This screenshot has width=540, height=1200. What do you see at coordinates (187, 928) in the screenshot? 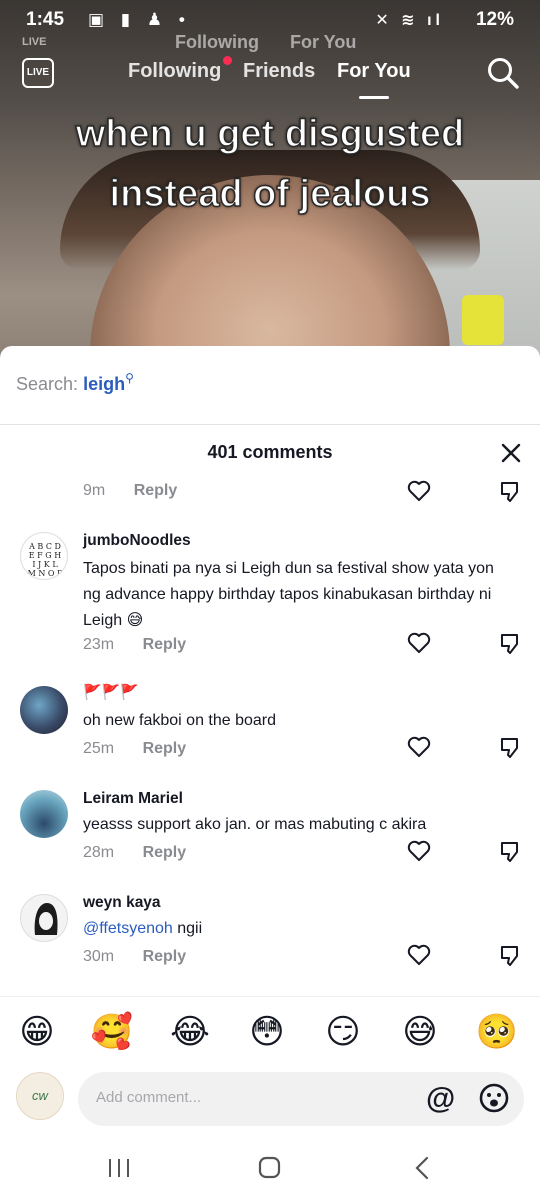
I see `comment-text-body: ngii` at bounding box center [187, 928].